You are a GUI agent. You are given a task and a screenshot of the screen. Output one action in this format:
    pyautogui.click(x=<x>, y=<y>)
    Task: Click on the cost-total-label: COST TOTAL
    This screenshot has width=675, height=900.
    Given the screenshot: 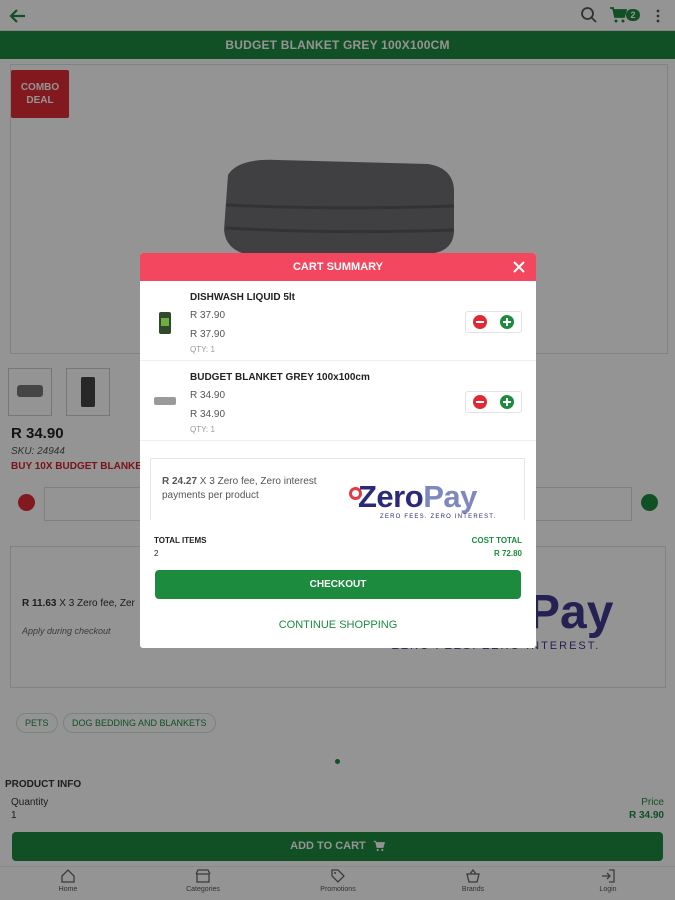 What is the action you would take?
    pyautogui.click(x=496, y=540)
    